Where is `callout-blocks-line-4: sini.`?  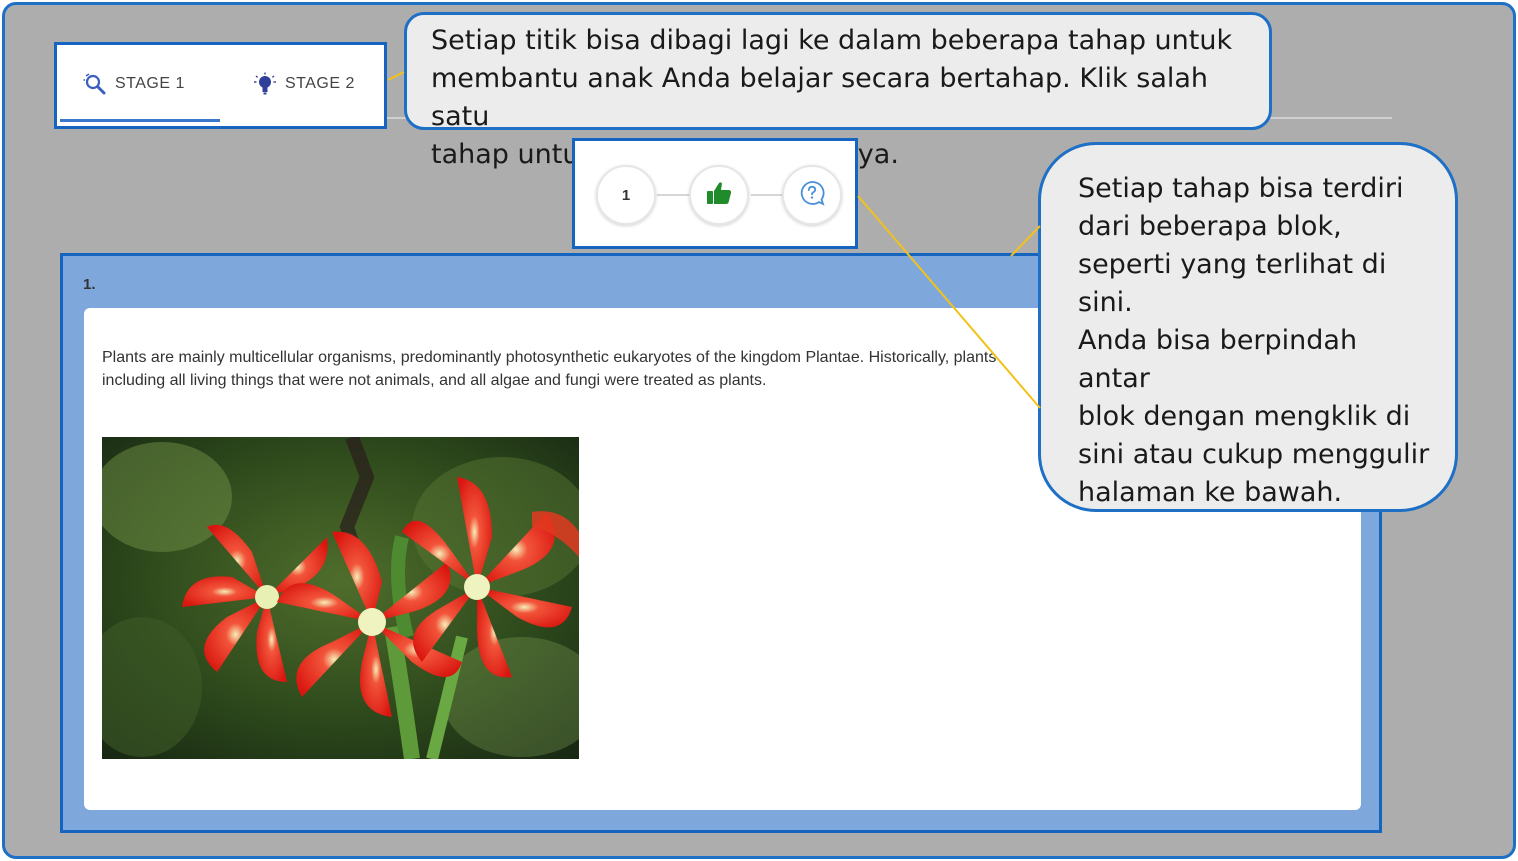
callout-blocks-line-4: sini. is located at coordinates (1105, 302).